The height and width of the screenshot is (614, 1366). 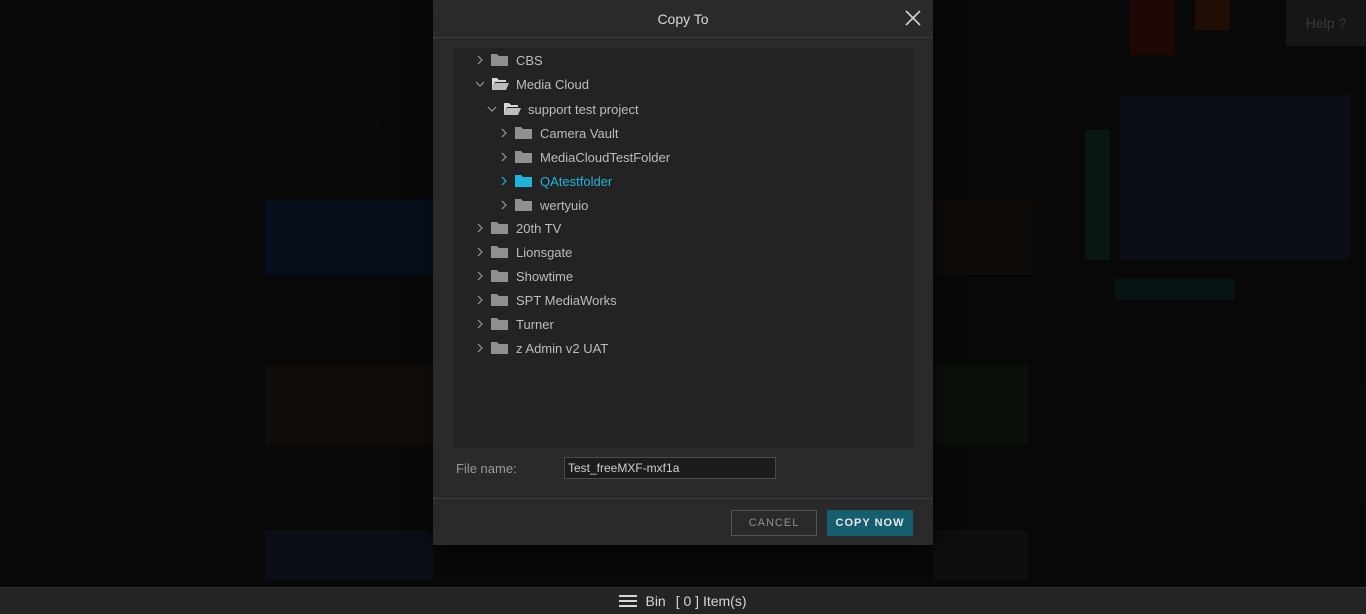 What do you see at coordinates (583, 109) in the screenshot?
I see `tree-item-label: support test project` at bounding box center [583, 109].